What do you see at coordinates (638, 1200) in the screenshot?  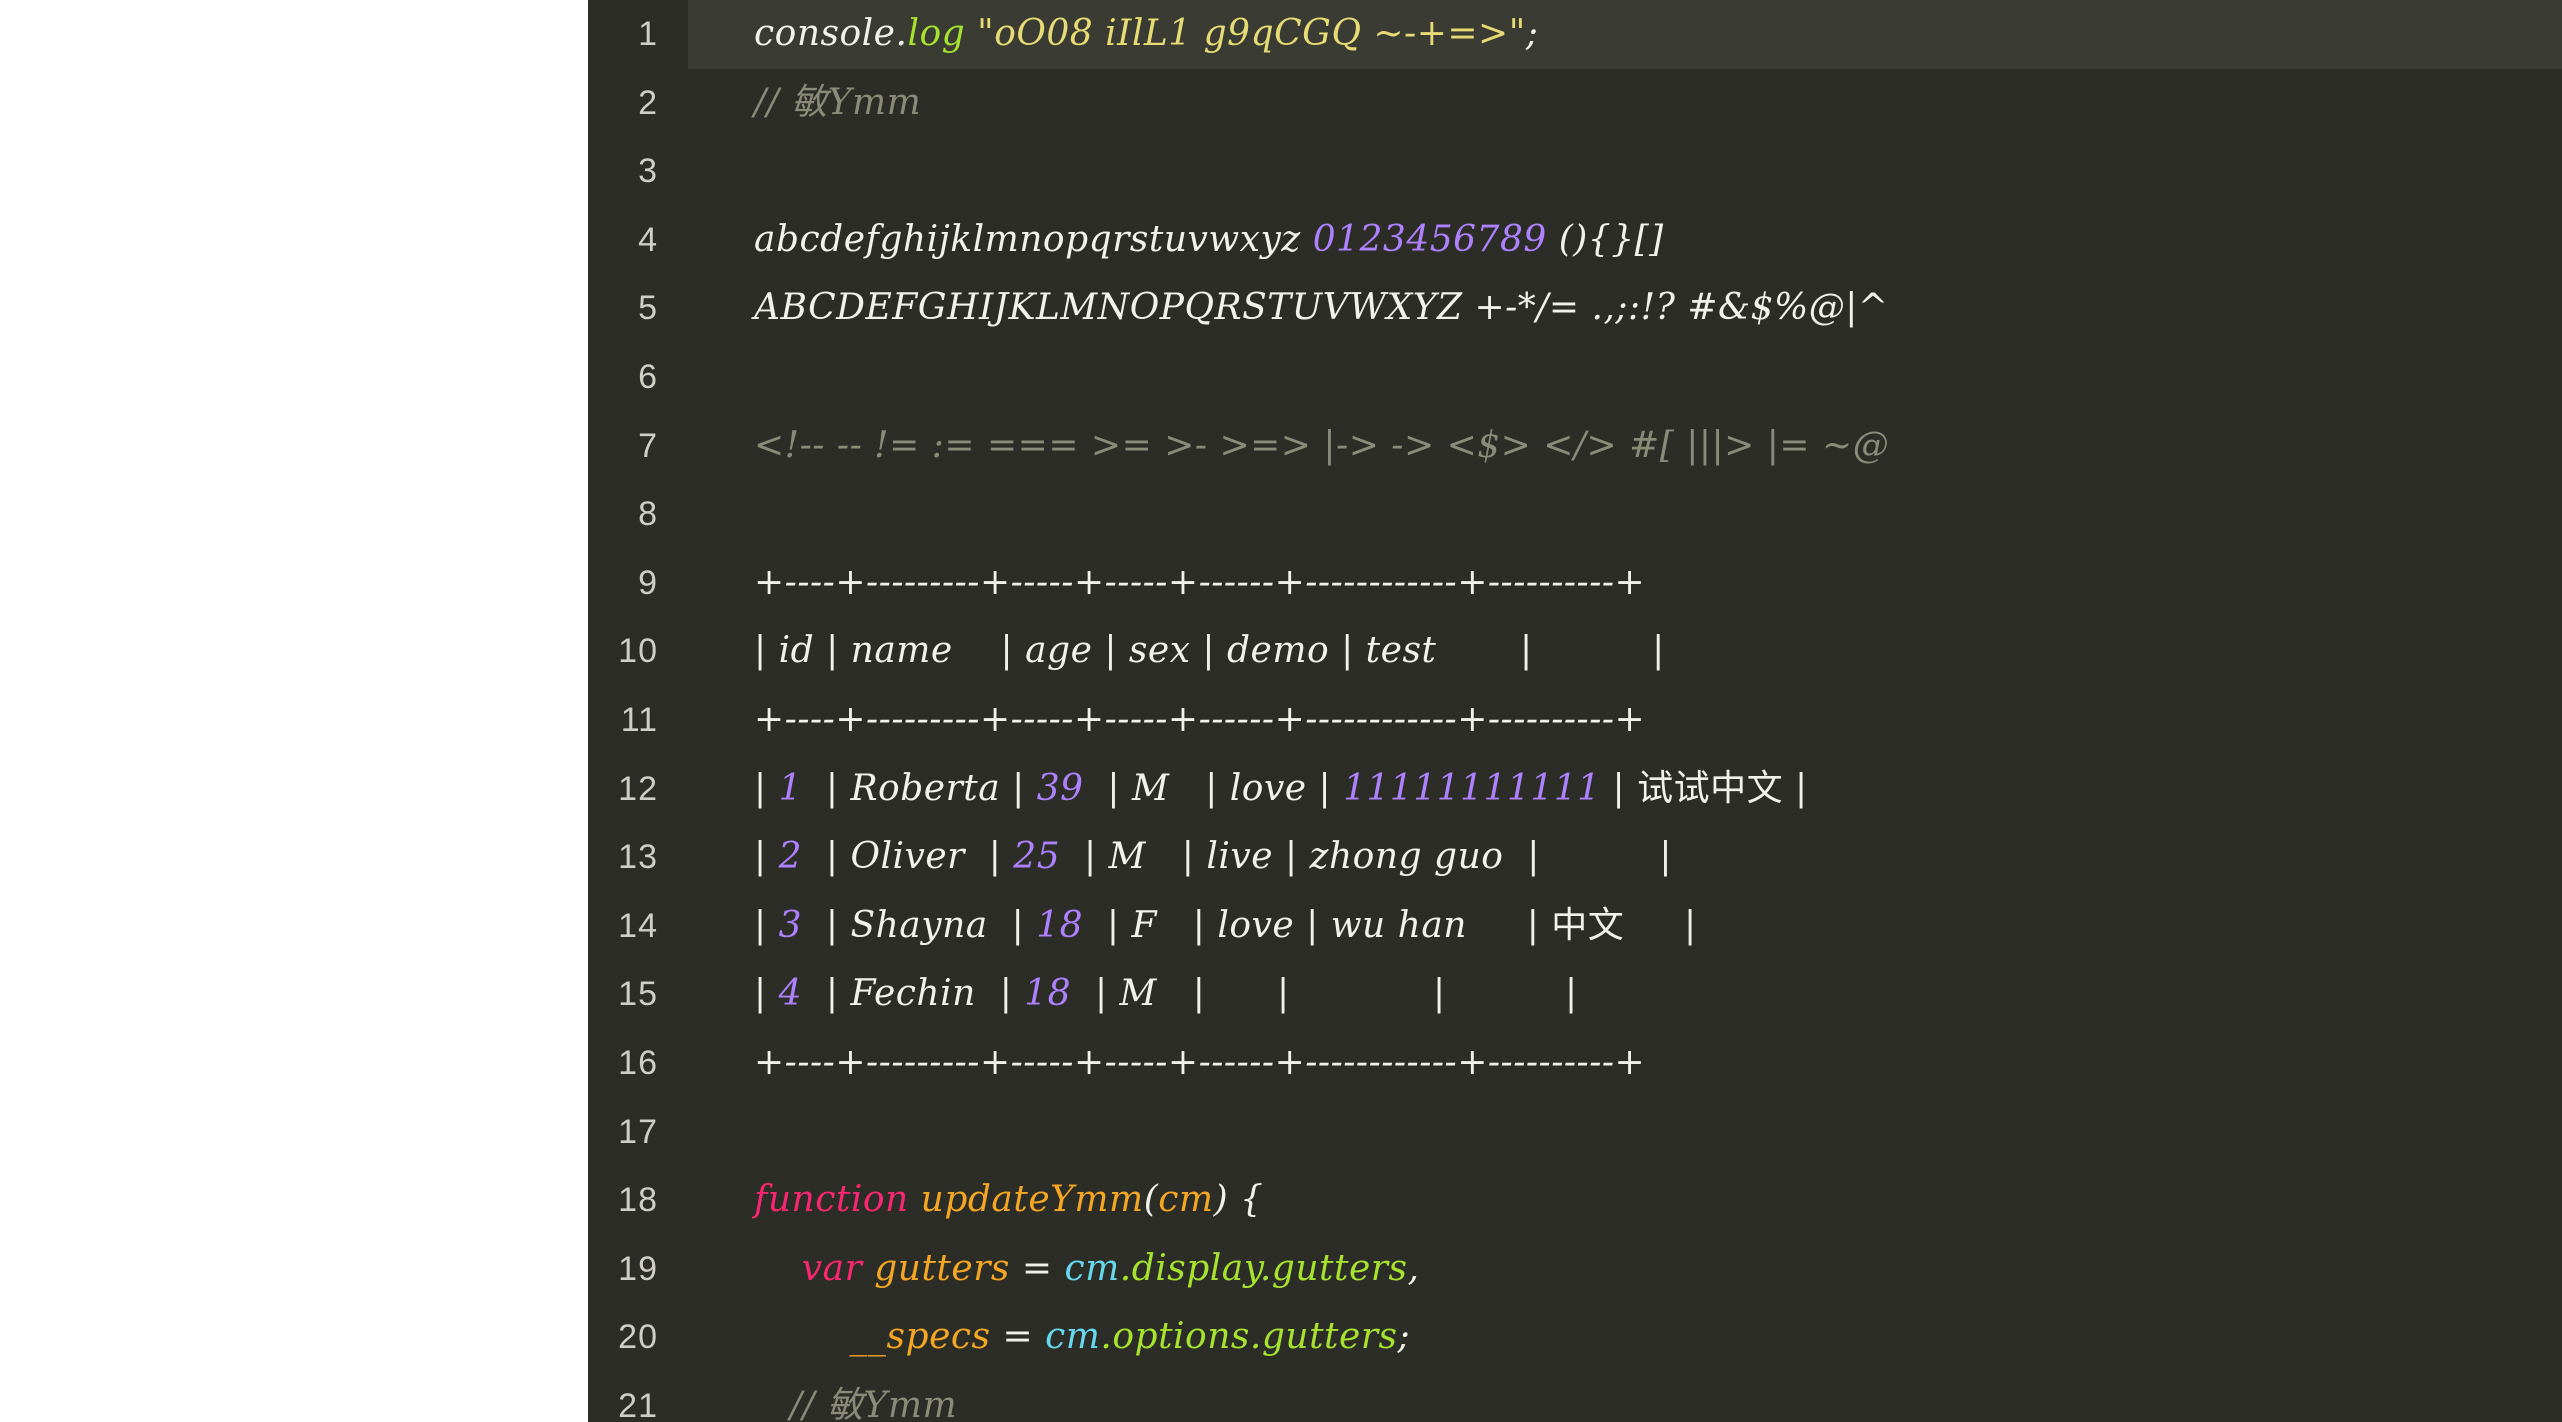 I see `line-number: 18` at bounding box center [638, 1200].